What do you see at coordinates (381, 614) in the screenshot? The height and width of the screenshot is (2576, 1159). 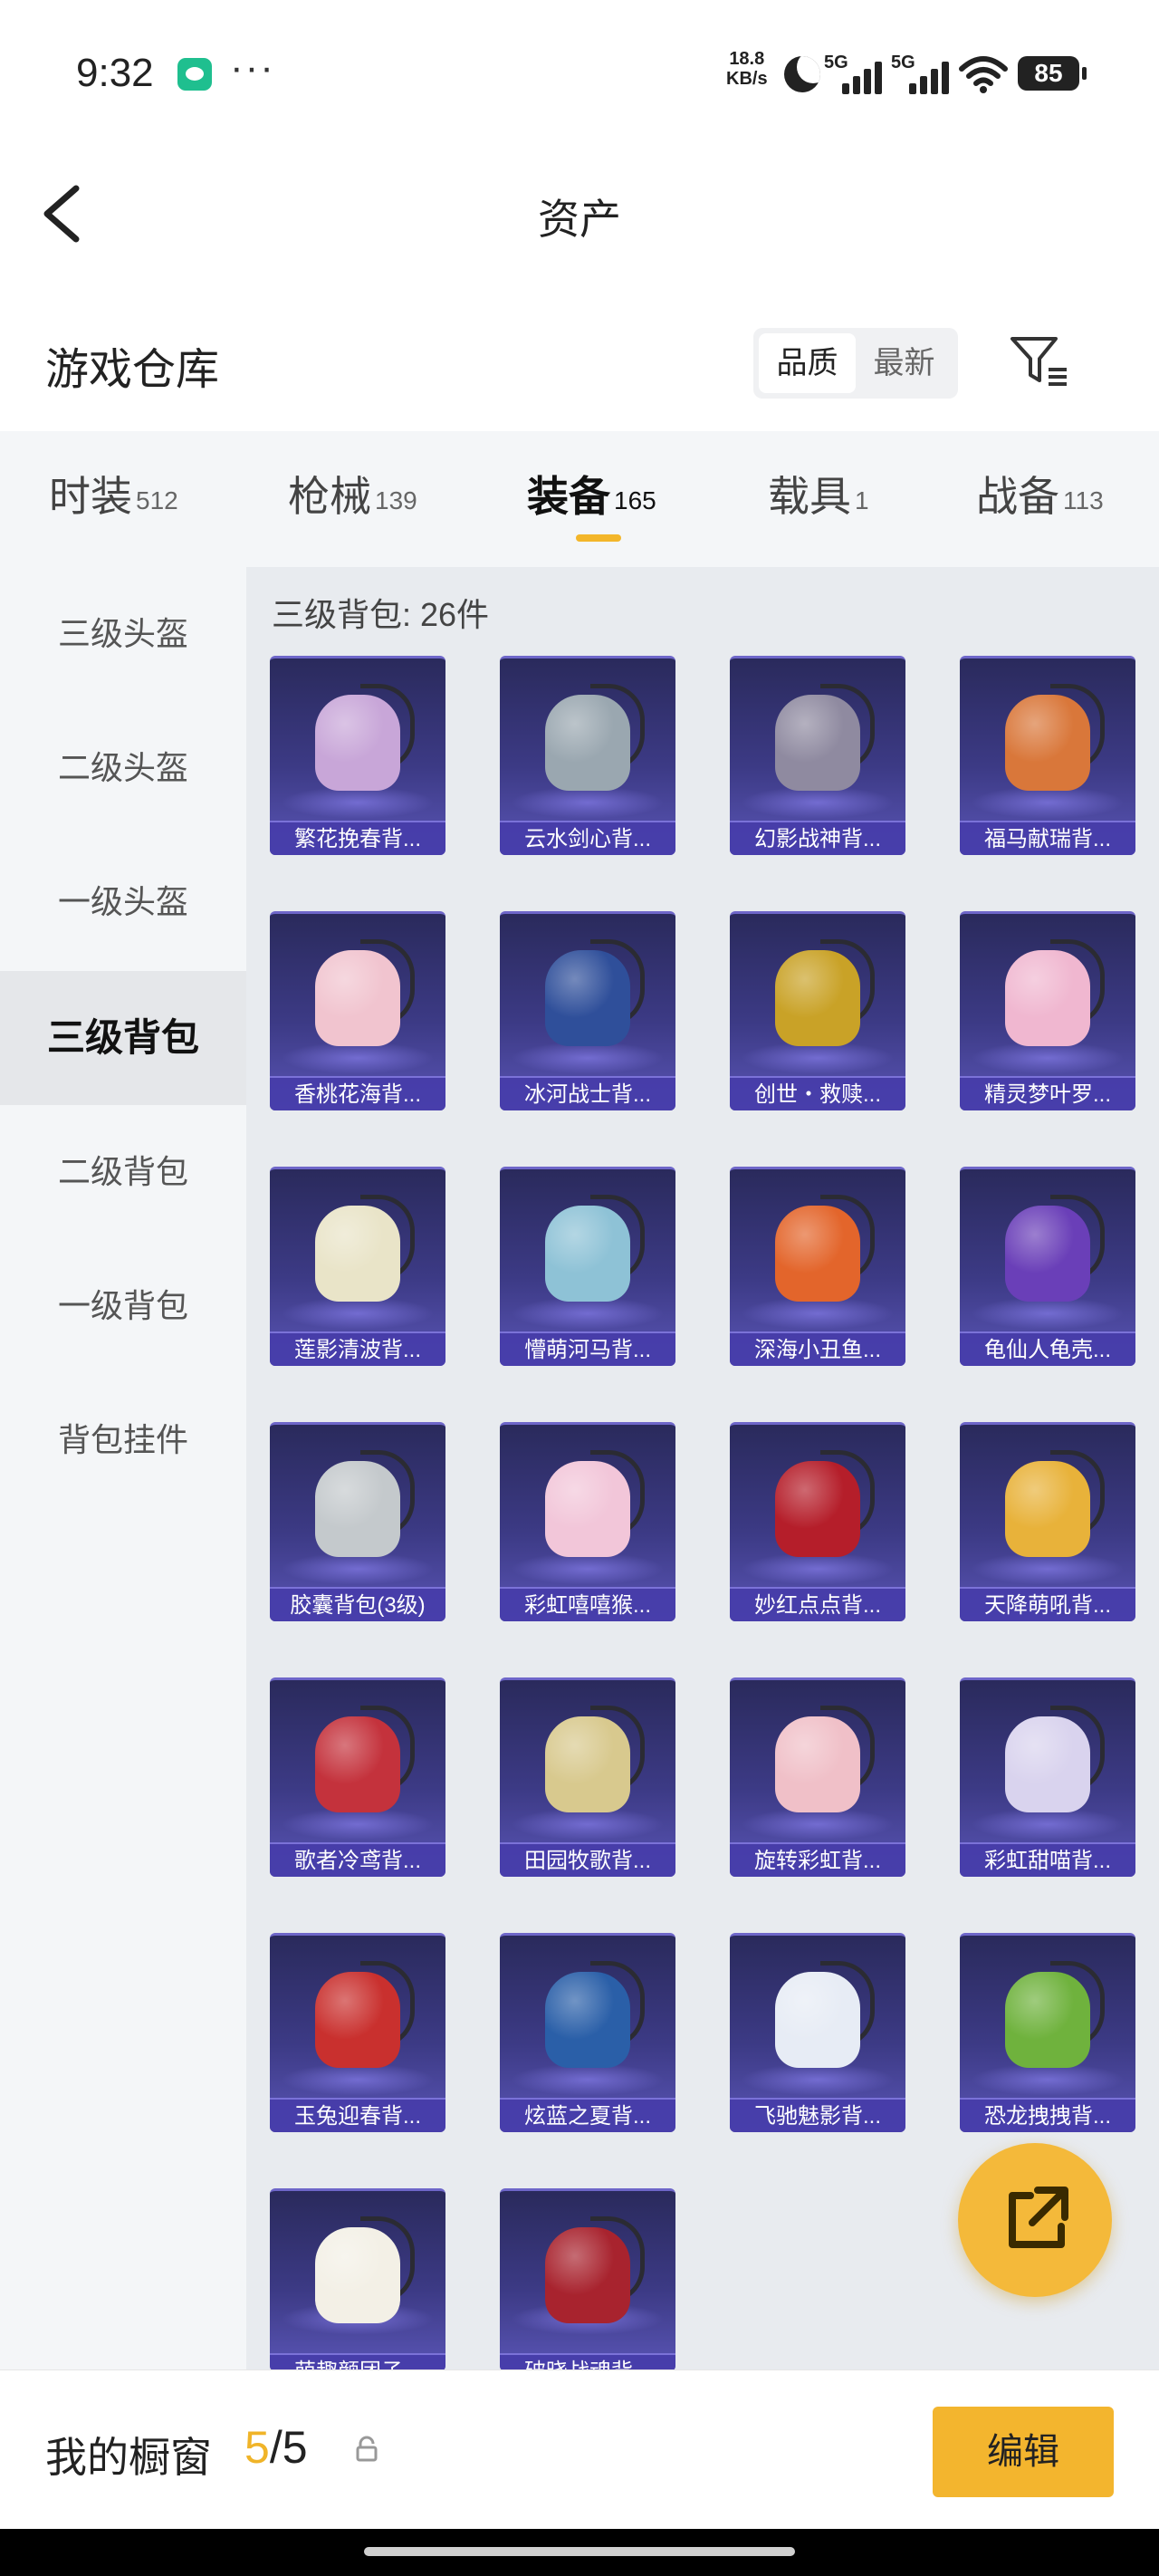 I see `section-label: 三级背包: 26件` at bounding box center [381, 614].